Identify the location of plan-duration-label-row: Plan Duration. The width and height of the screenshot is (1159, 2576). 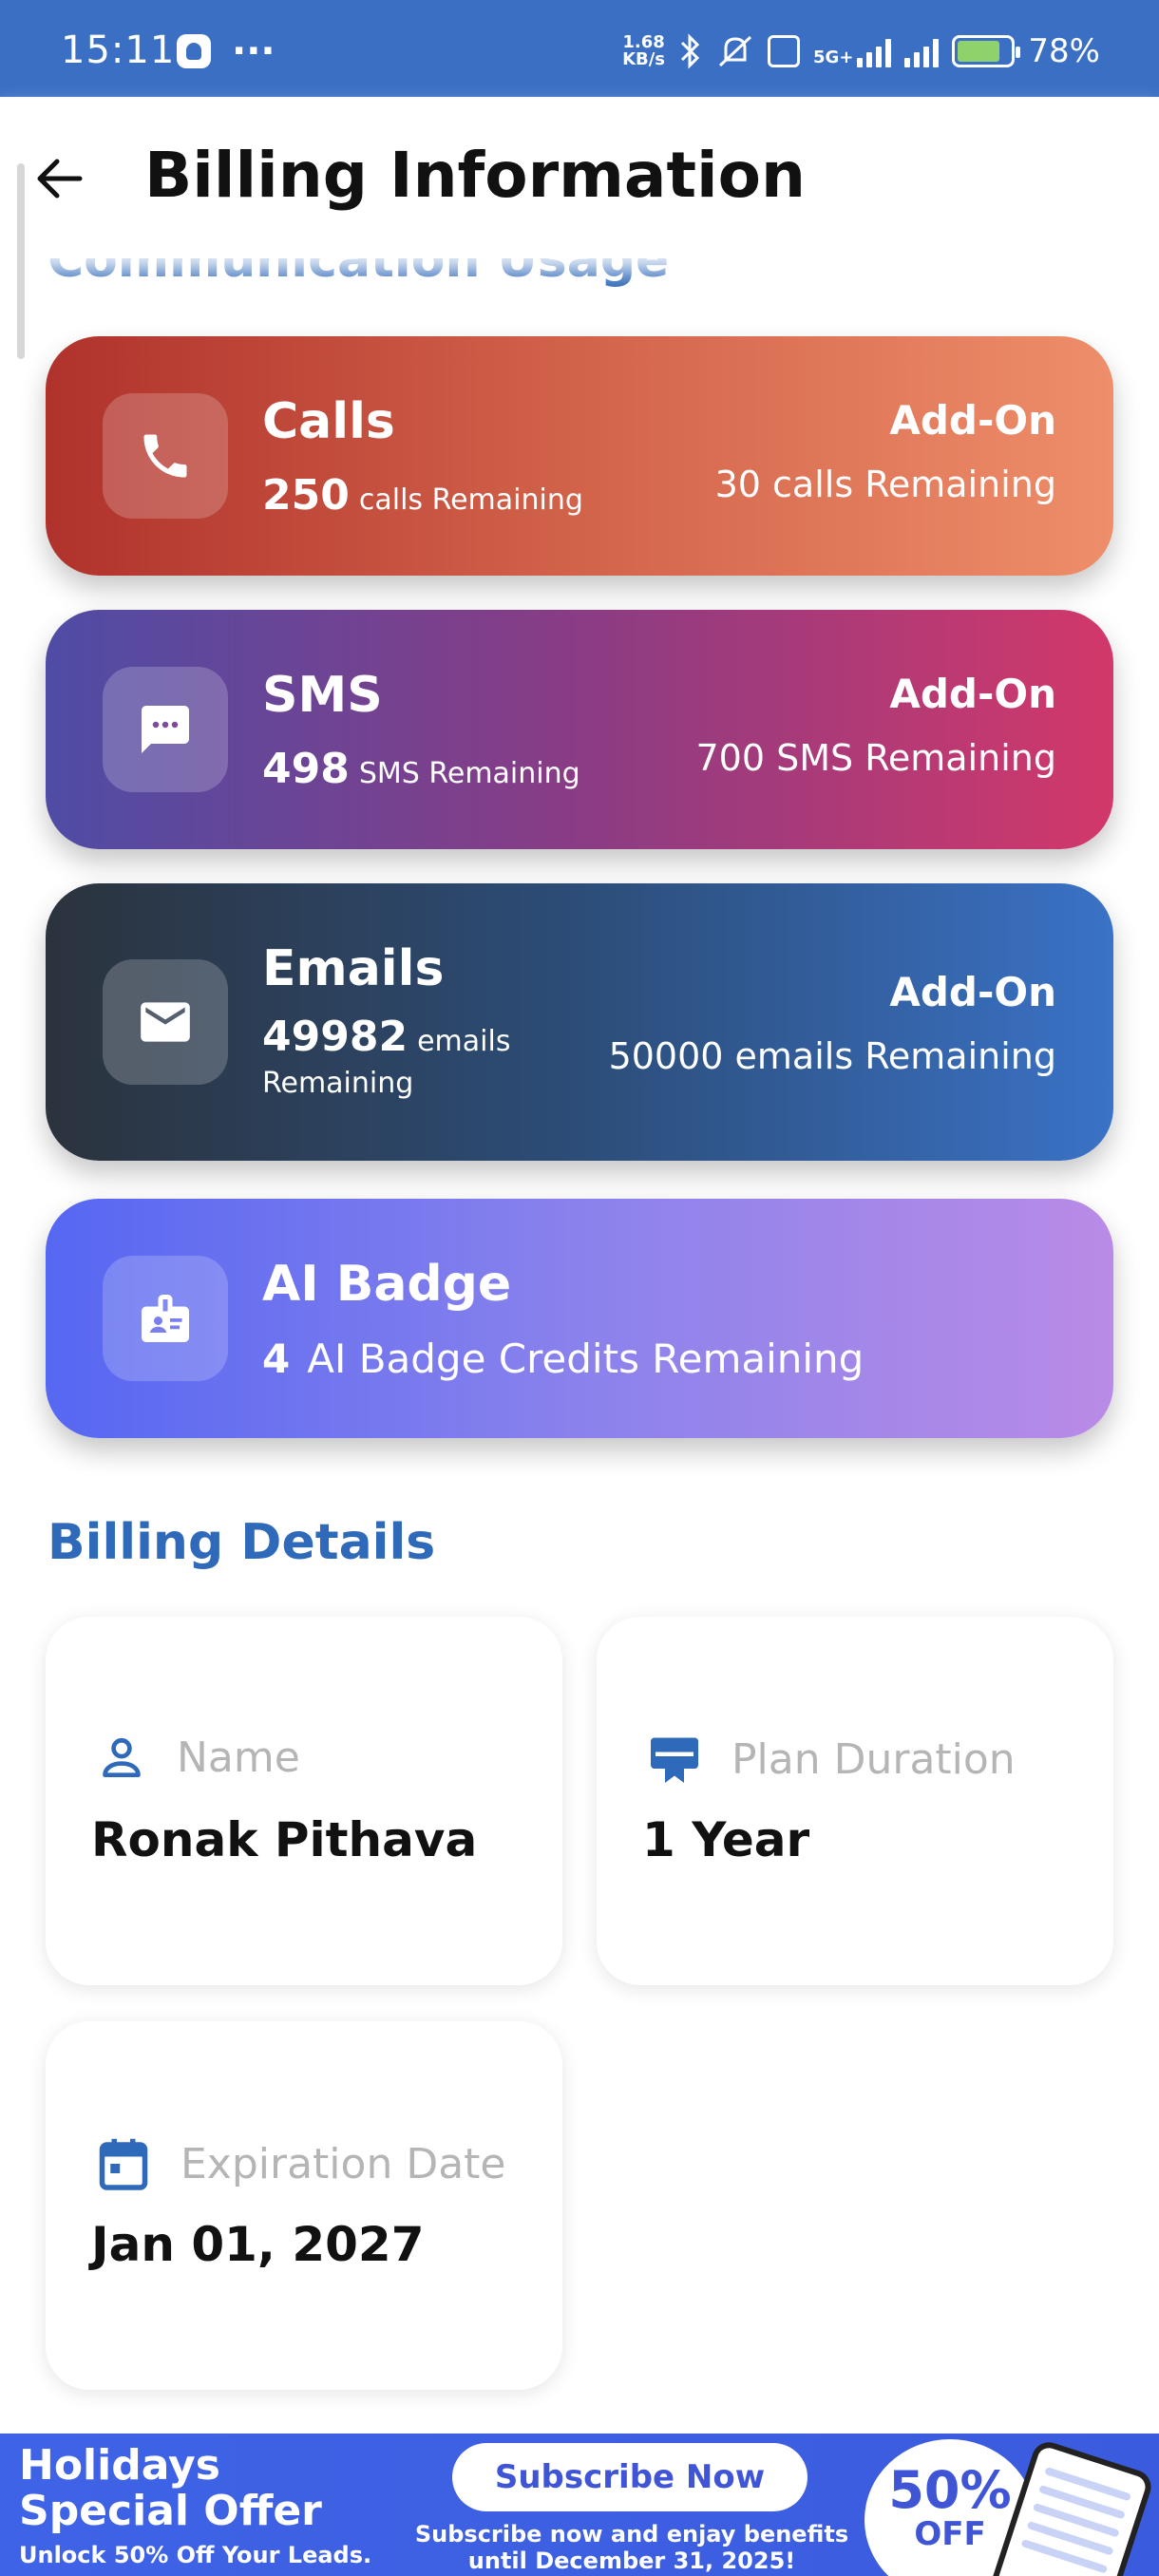
(831, 1759).